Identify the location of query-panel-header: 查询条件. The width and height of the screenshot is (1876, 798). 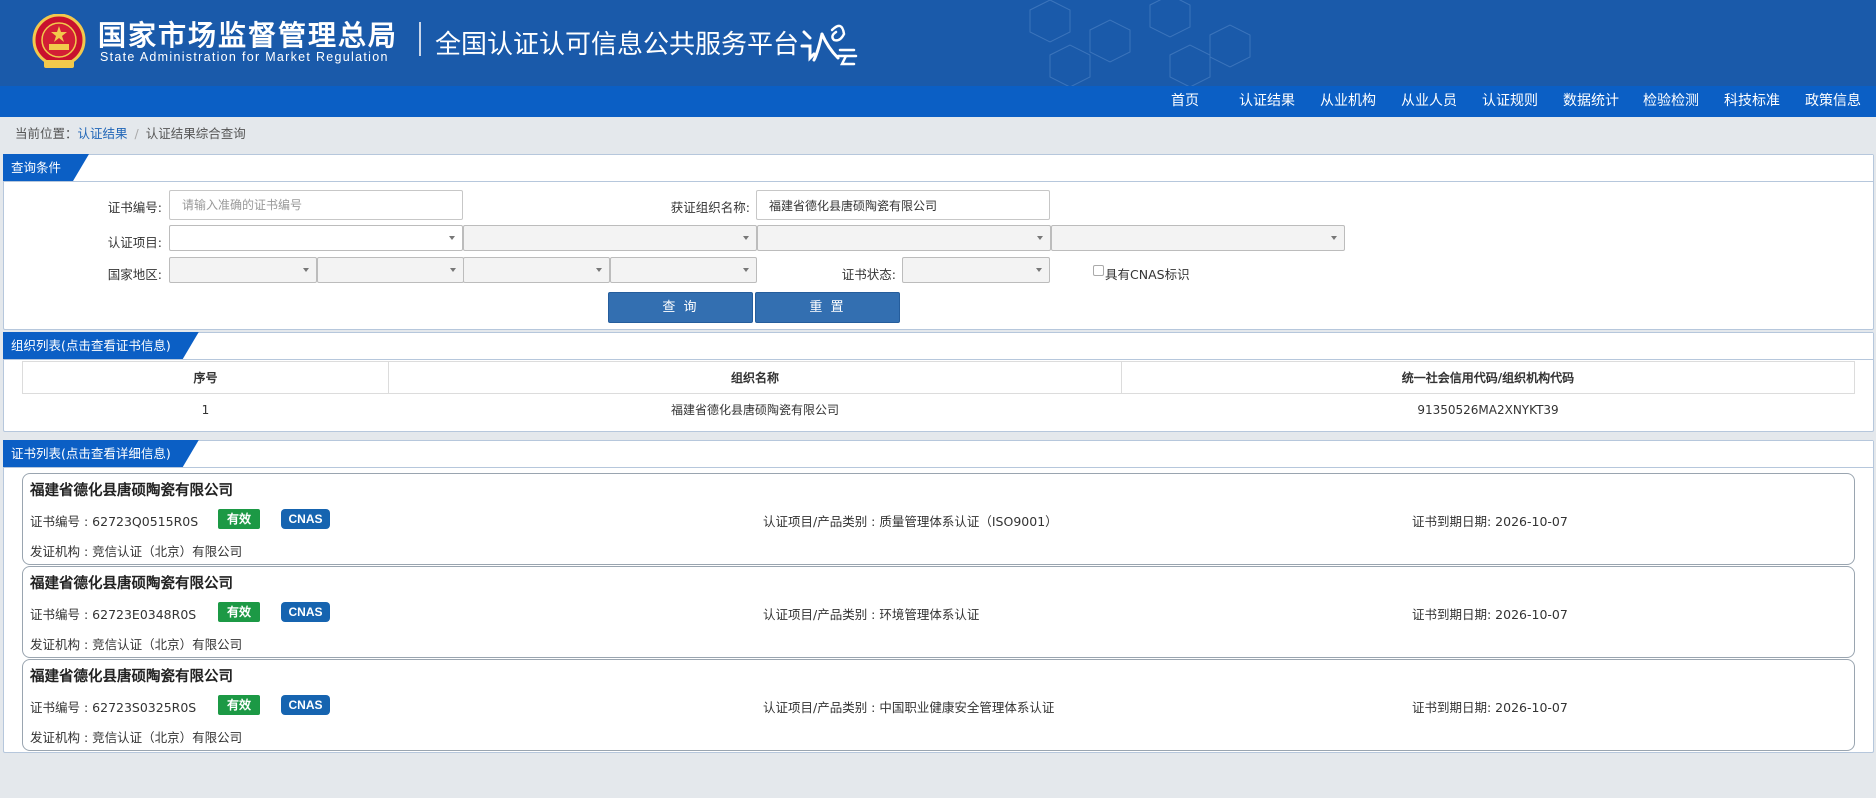
(938, 168).